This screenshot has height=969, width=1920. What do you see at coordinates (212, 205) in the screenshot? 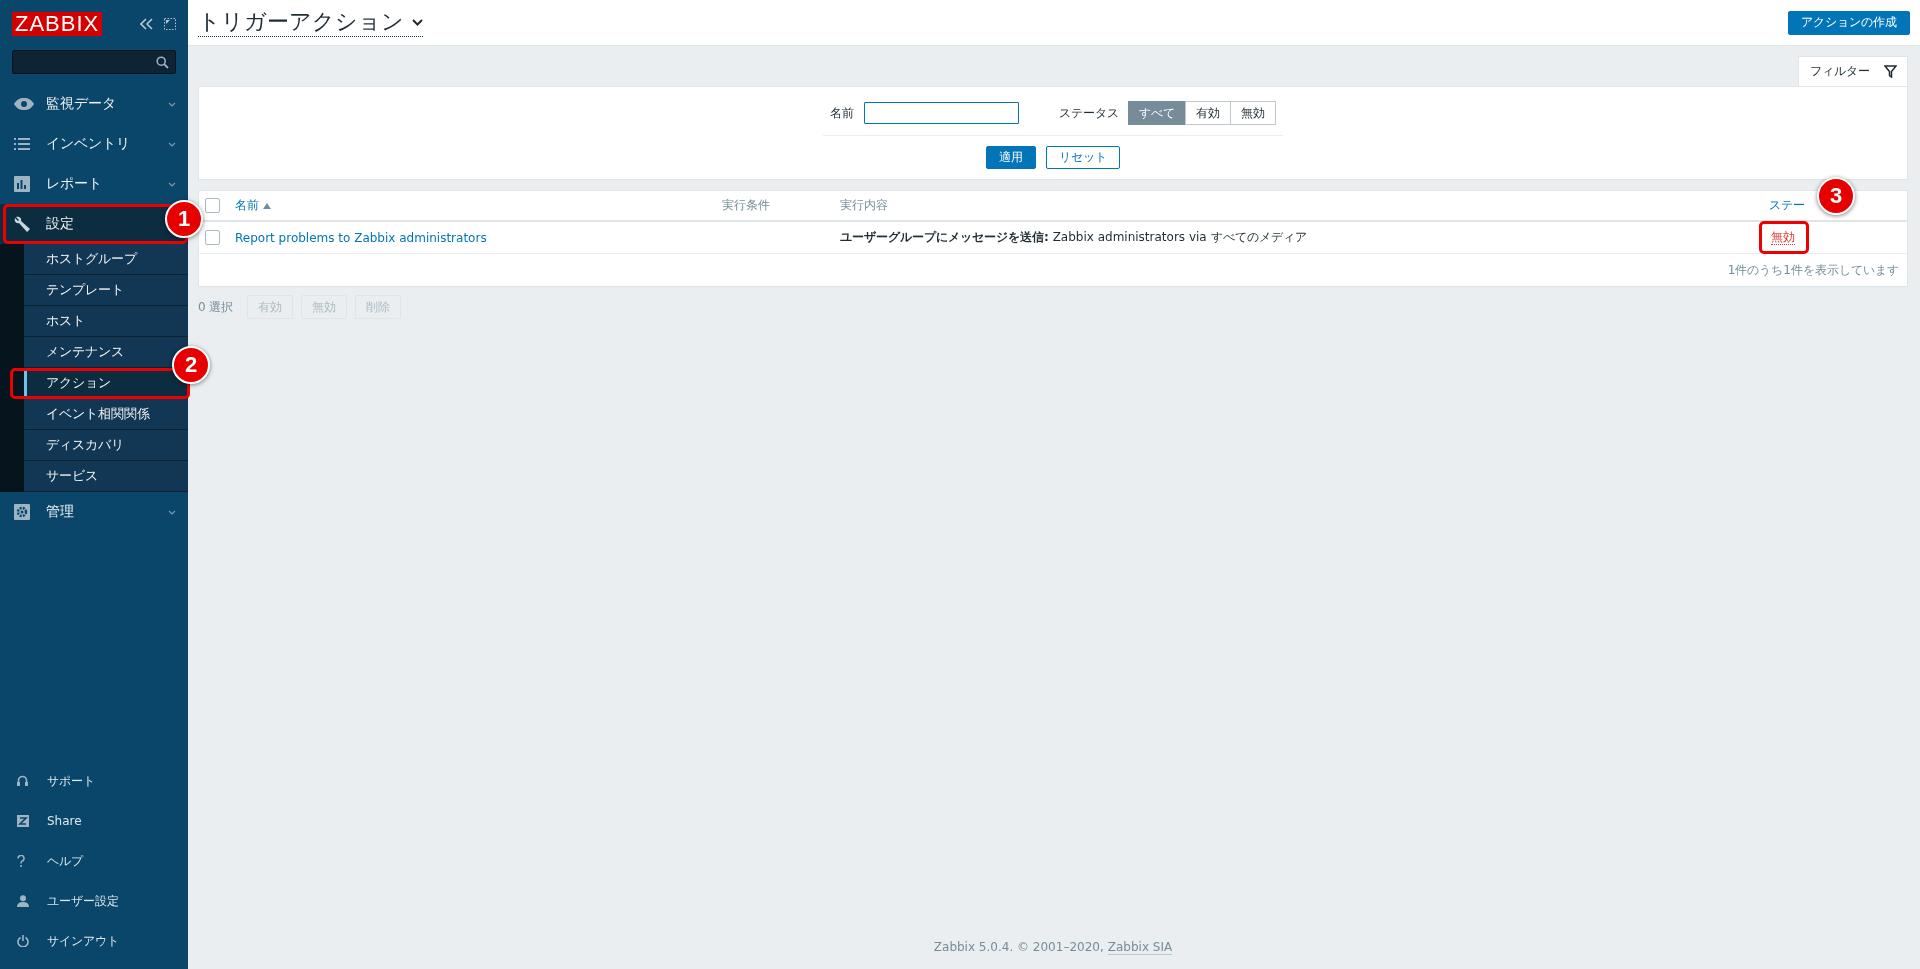
I see `select-all-checkbox` at bounding box center [212, 205].